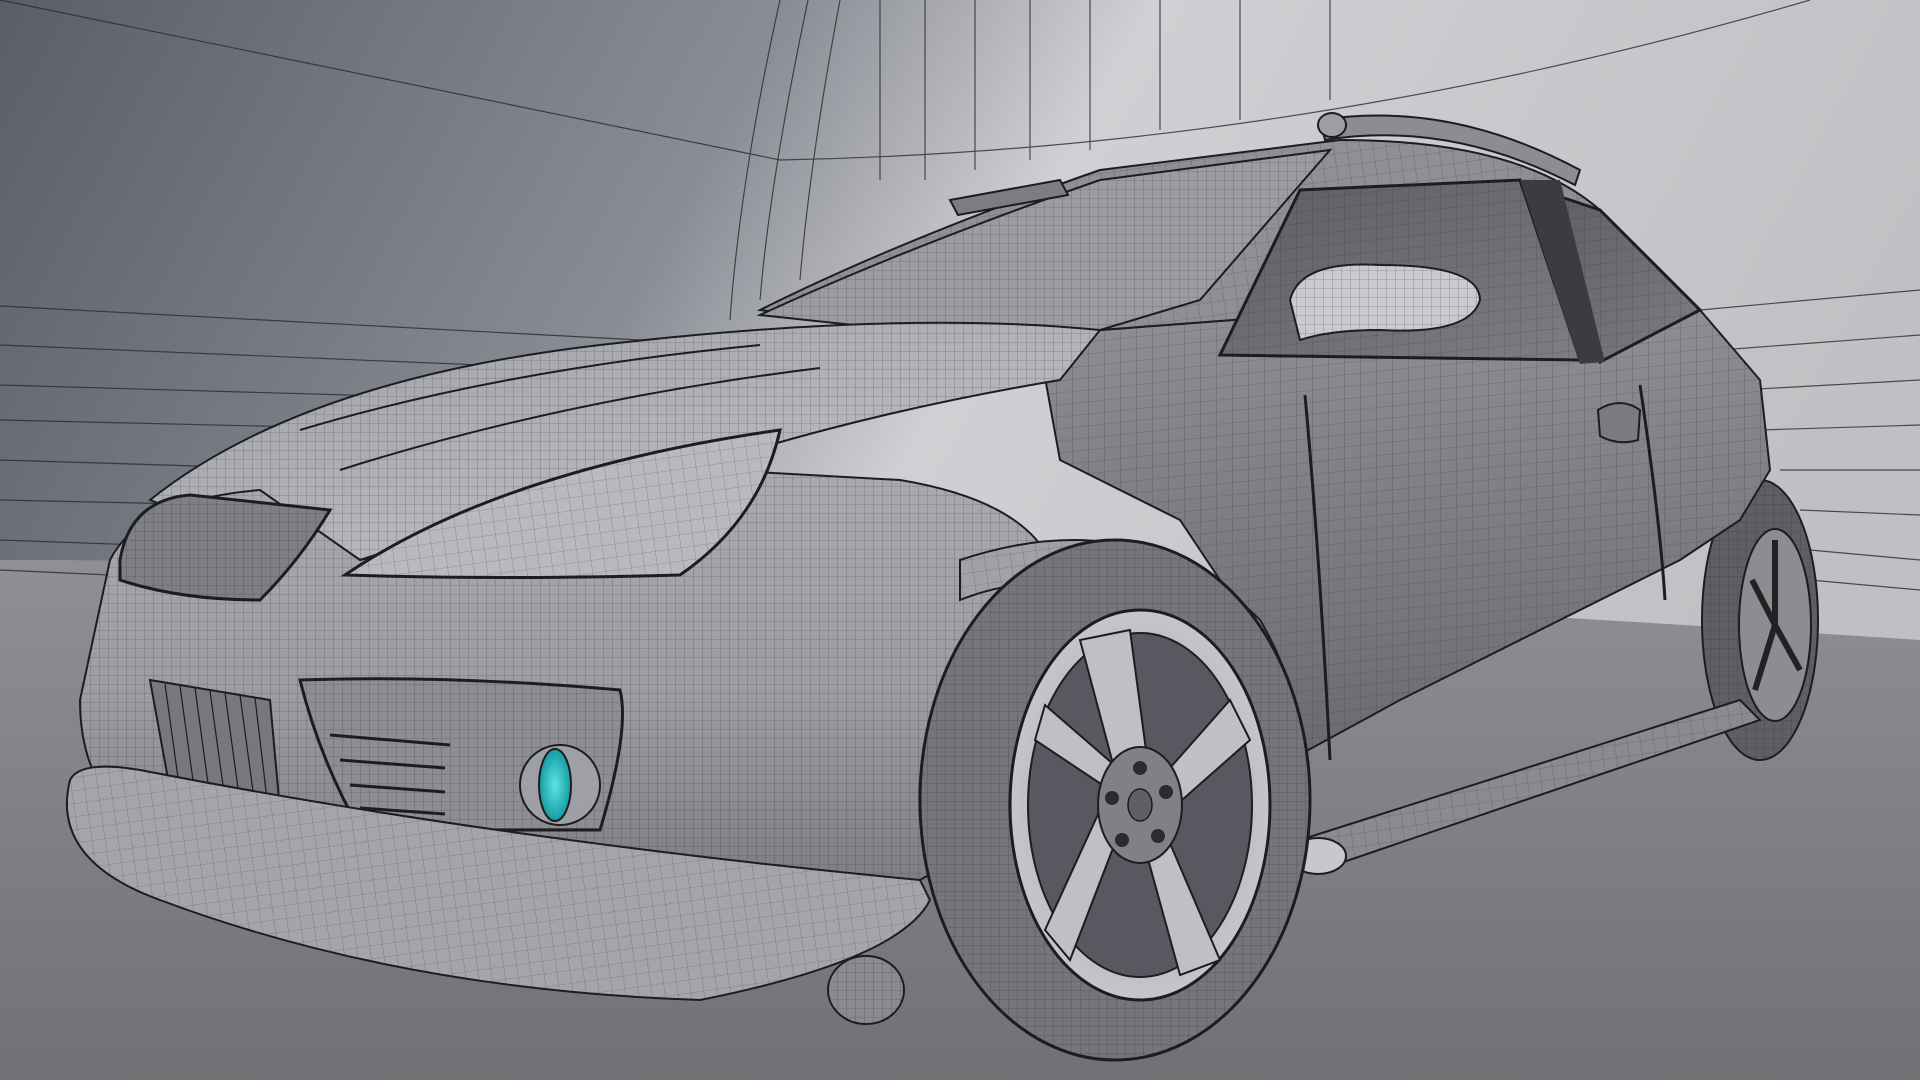 This screenshot has height=1080, width=1920. I want to click on fog-lamp, so click(560, 785).